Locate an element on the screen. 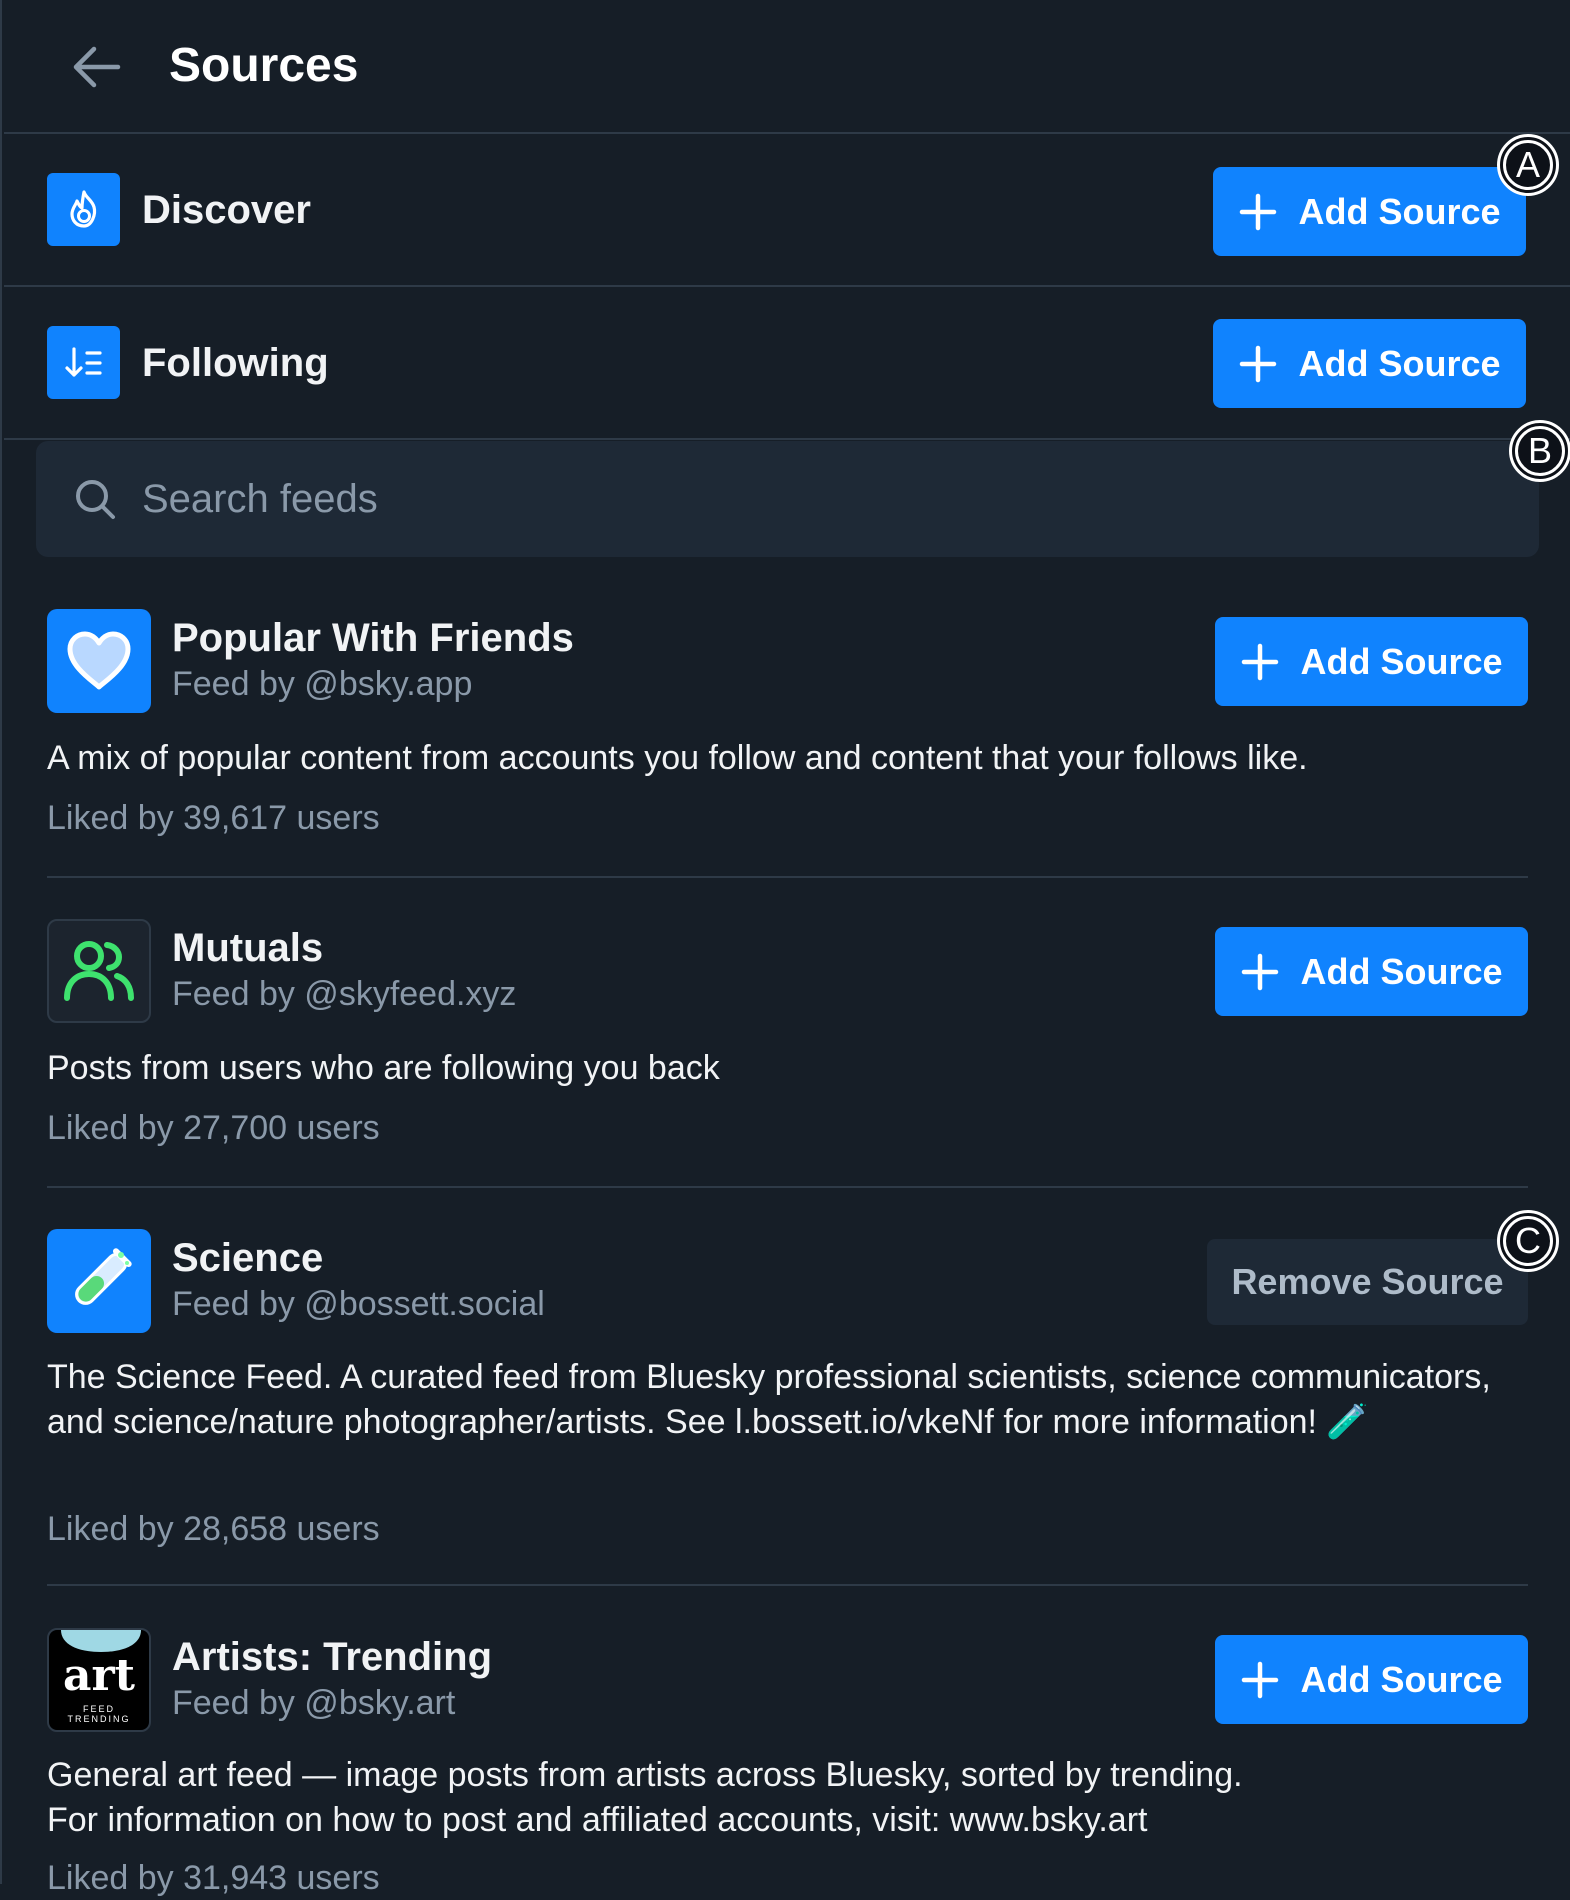 The width and height of the screenshot is (1570, 1900). art-logo-text: art is located at coordinates (98, 1675).